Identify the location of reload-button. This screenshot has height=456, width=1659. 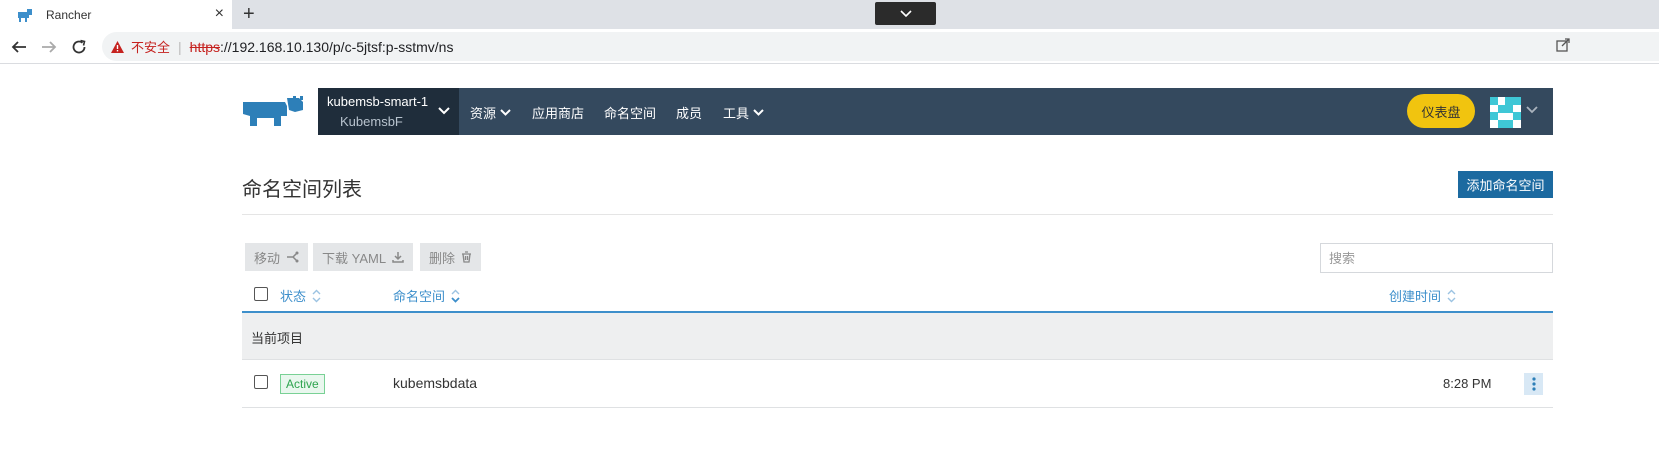
(79, 47).